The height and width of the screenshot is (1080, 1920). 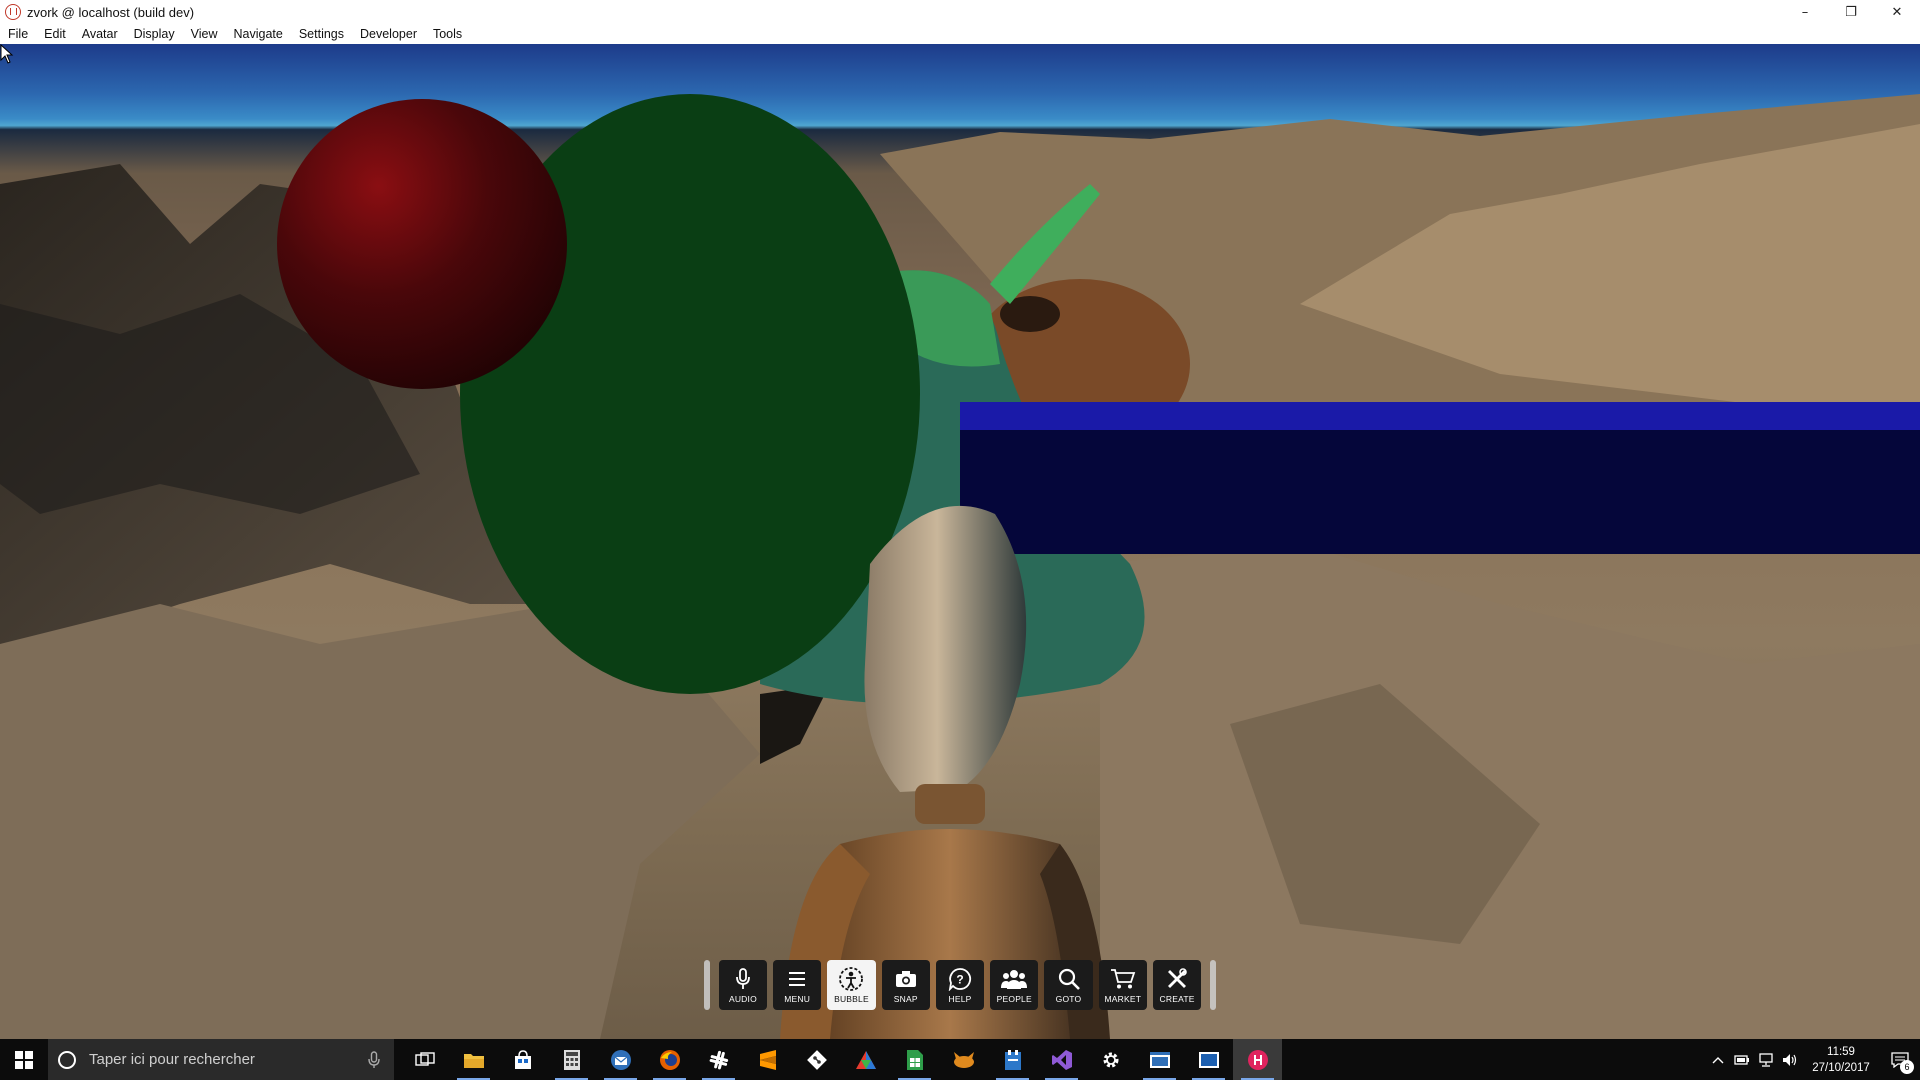 What do you see at coordinates (1014, 985) in the screenshot?
I see `people-button: PEOPLE` at bounding box center [1014, 985].